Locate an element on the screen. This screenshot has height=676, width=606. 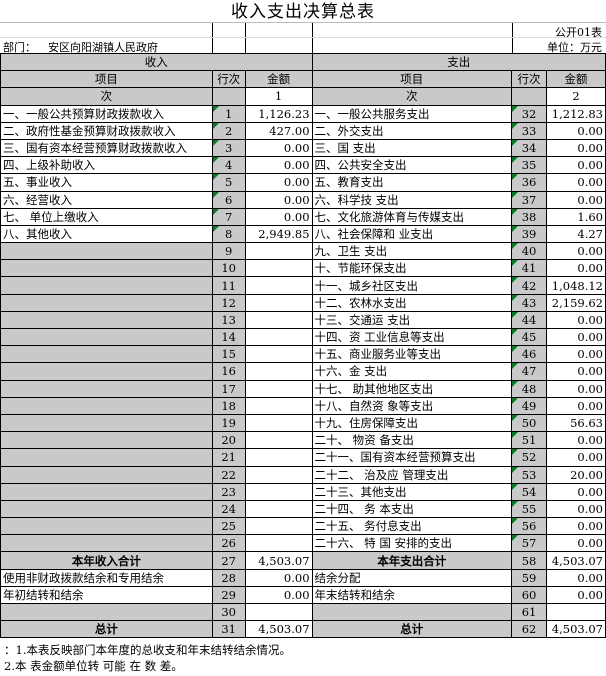
expense-seq: 47 is located at coordinates (529, 371).